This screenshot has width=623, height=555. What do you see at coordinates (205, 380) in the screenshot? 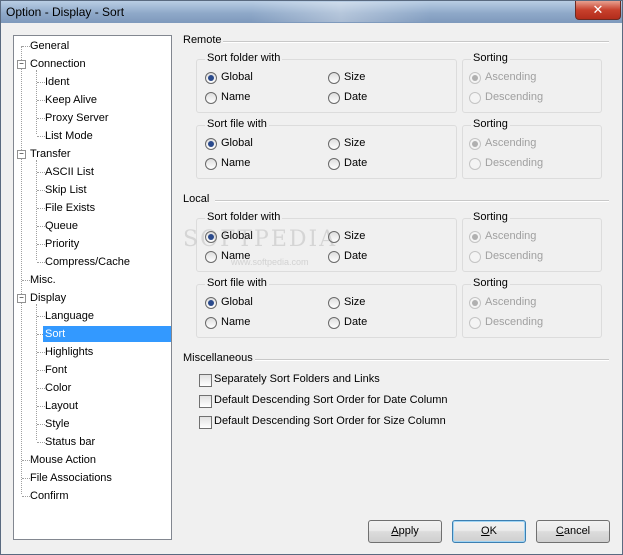
I see `separately-sort-checkbox` at bounding box center [205, 380].